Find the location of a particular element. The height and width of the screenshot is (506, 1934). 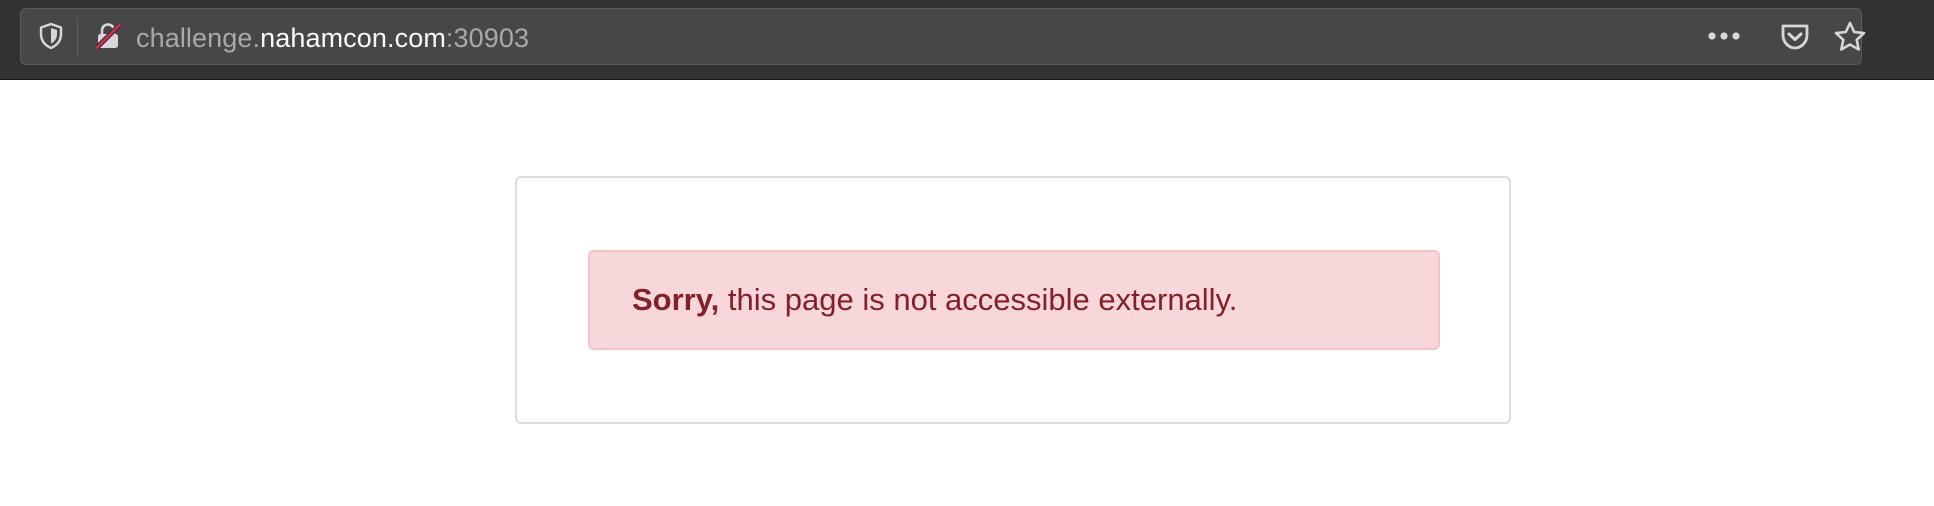

alert-message: this page is not accessible externally. is located at coordinates (978, 299).